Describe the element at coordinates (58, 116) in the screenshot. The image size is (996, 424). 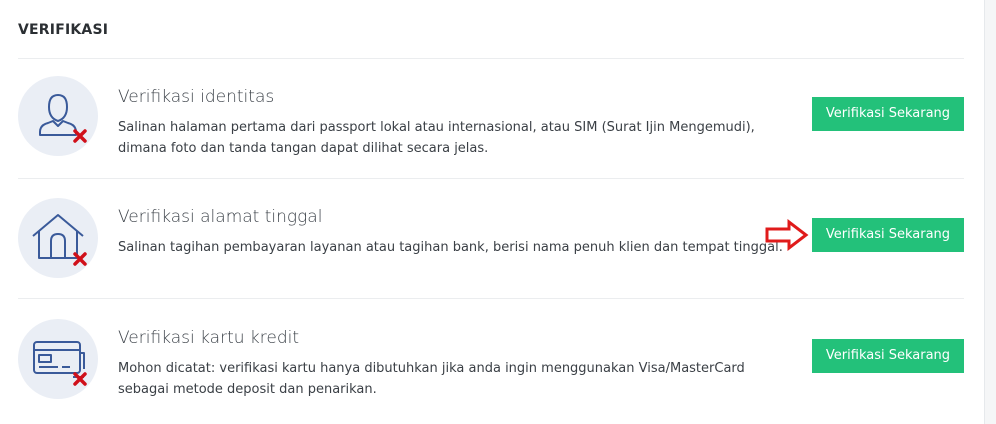
I see `user-icon` at that location.